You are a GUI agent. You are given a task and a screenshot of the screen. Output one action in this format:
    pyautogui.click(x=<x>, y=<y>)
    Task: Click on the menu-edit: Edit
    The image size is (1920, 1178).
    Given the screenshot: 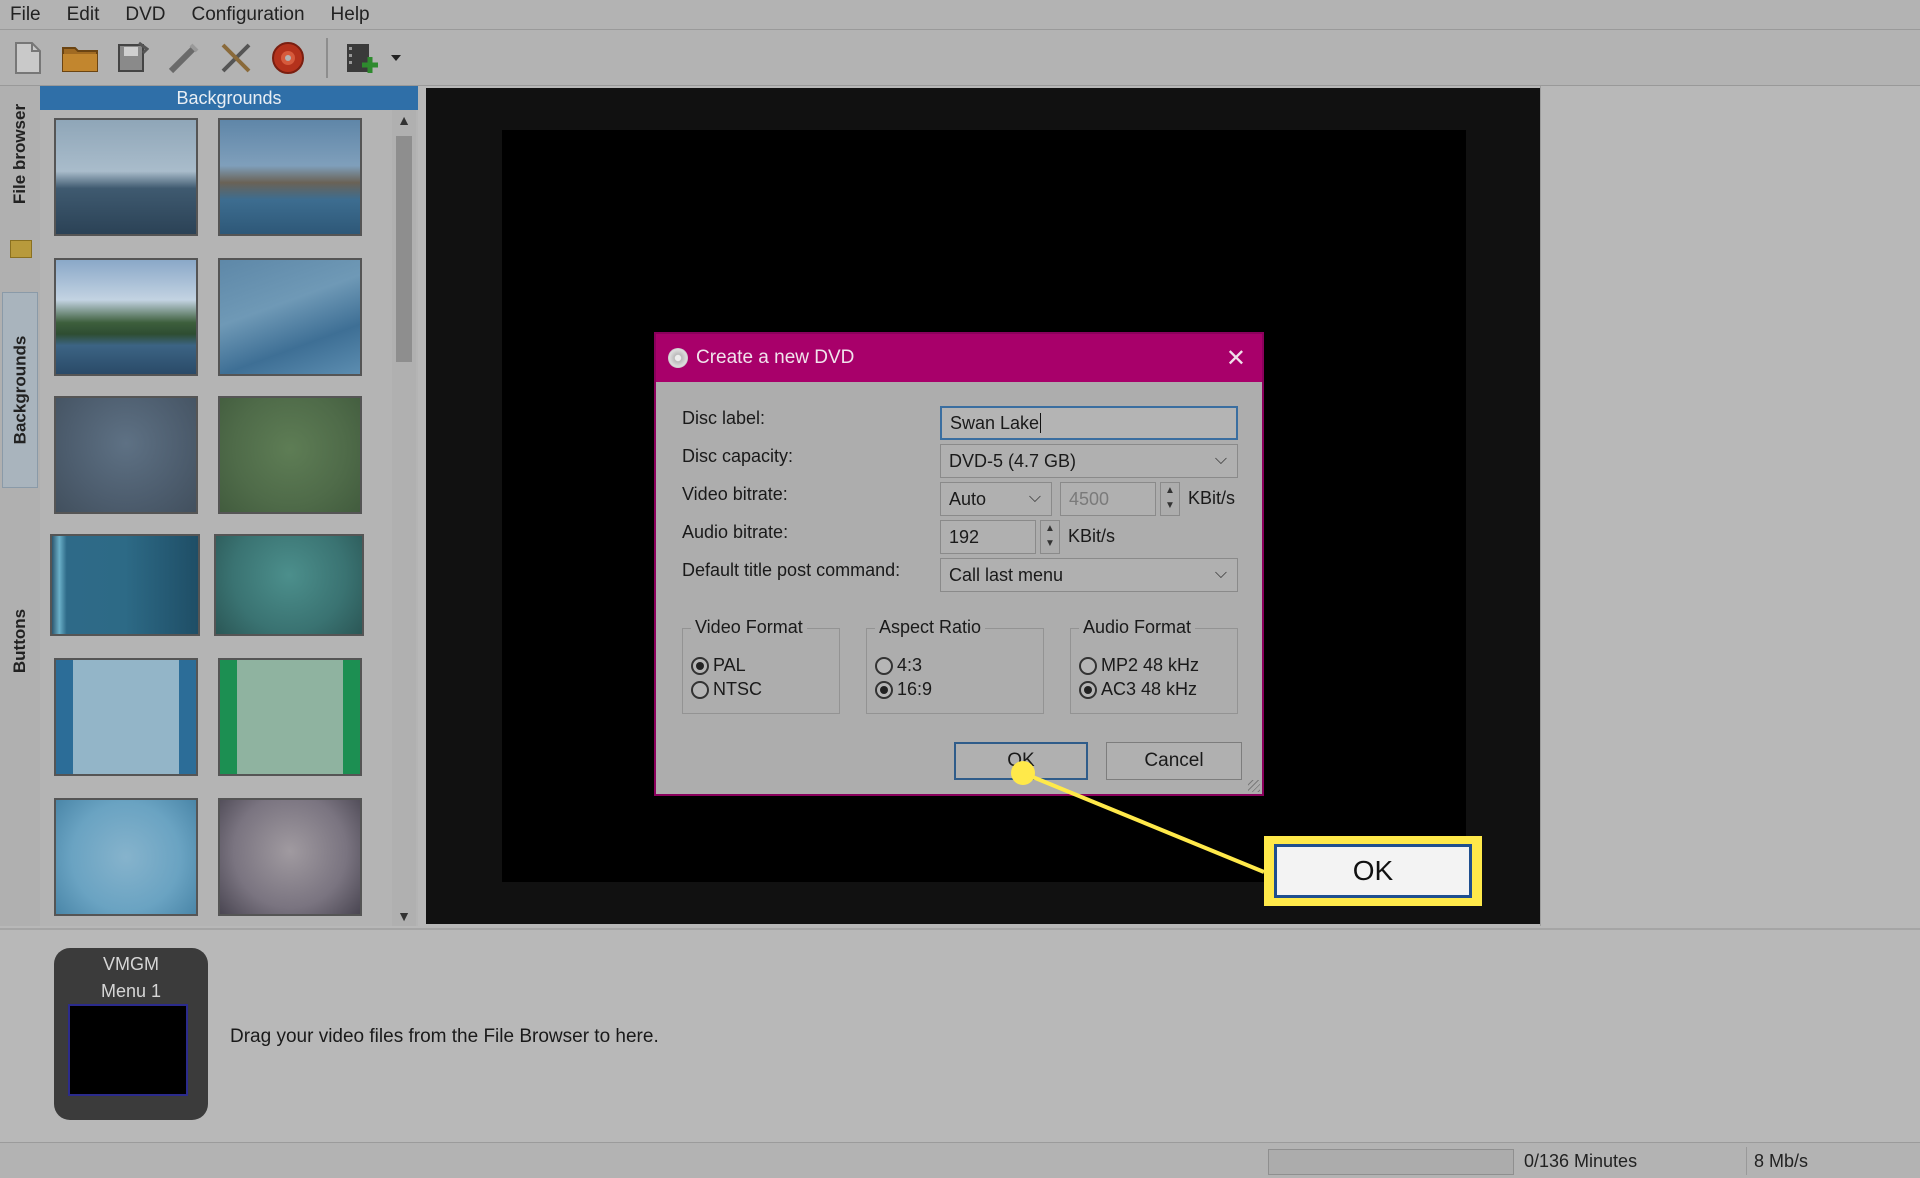 What is the action you would take?
    pyautogui.click(x=83, y=15)
    